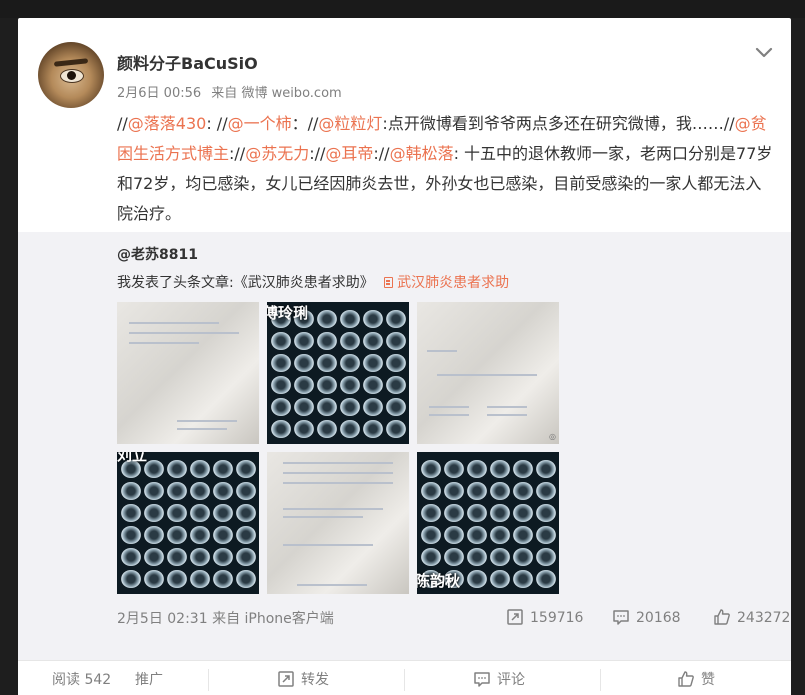 The height and width of the screenshot is (695, 805). I want to click on mention-link: @一个柿, so click(260, 123).